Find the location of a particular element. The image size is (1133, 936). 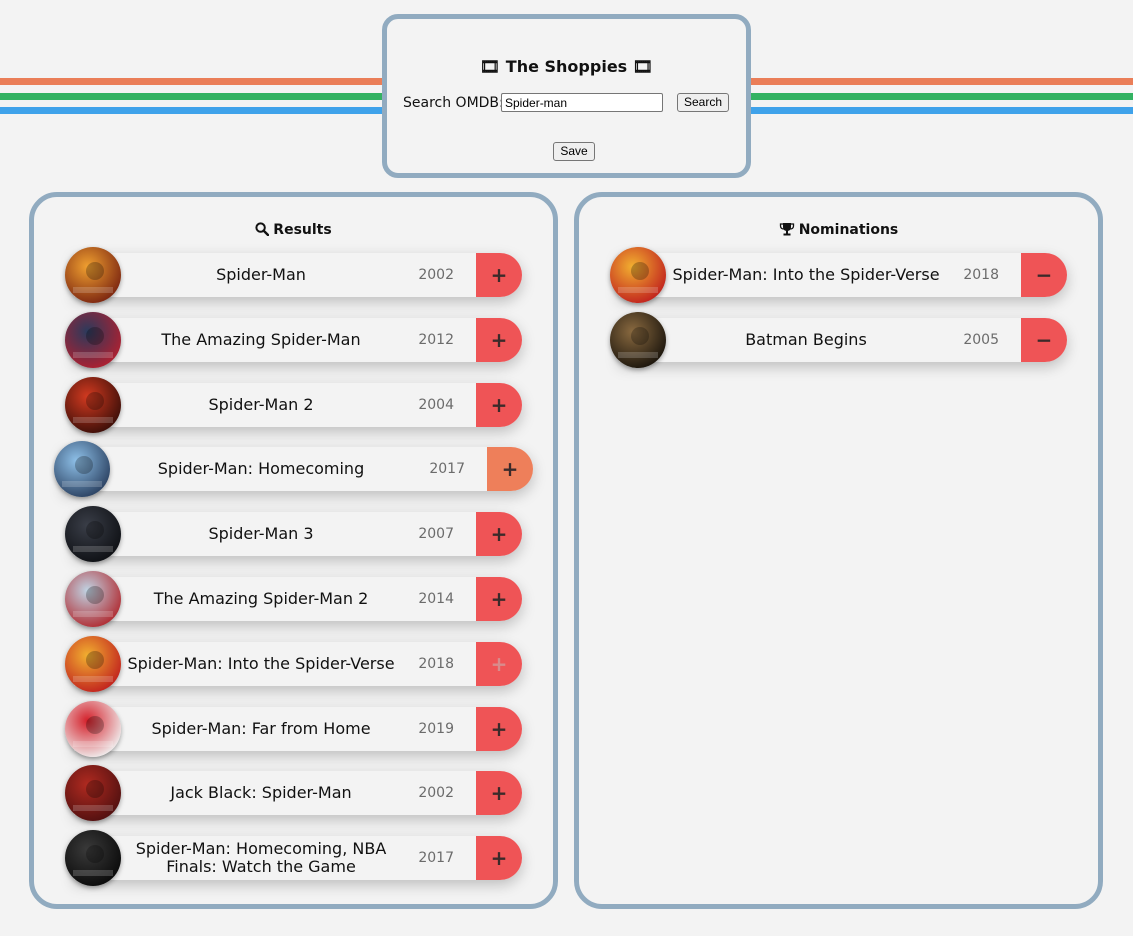

result-item: Spider-Man: Homecoming 2017 + is located at coordinates (293, 469).